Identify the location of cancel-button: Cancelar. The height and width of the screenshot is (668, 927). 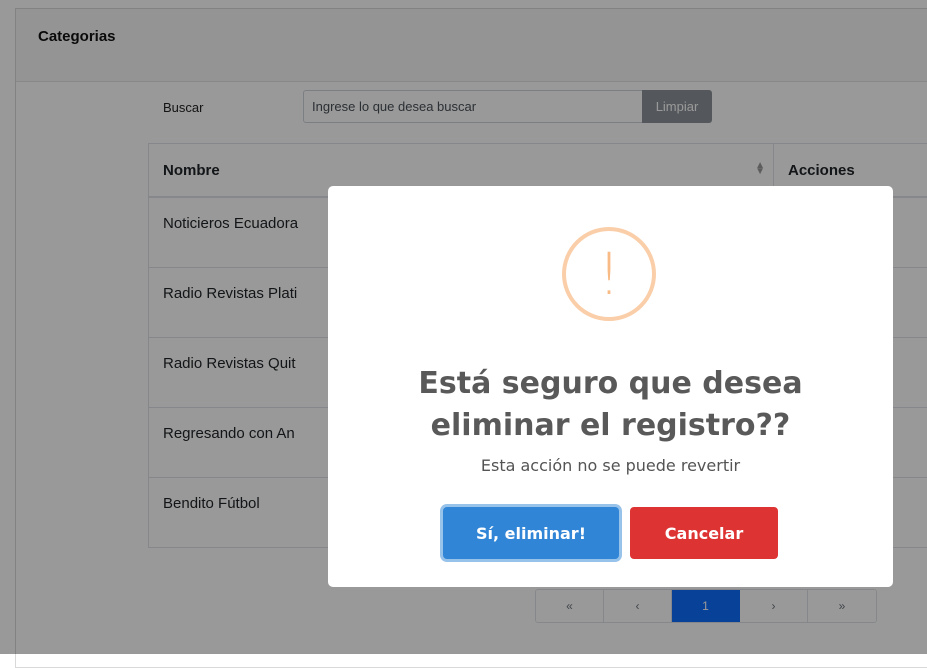
(704, 533).